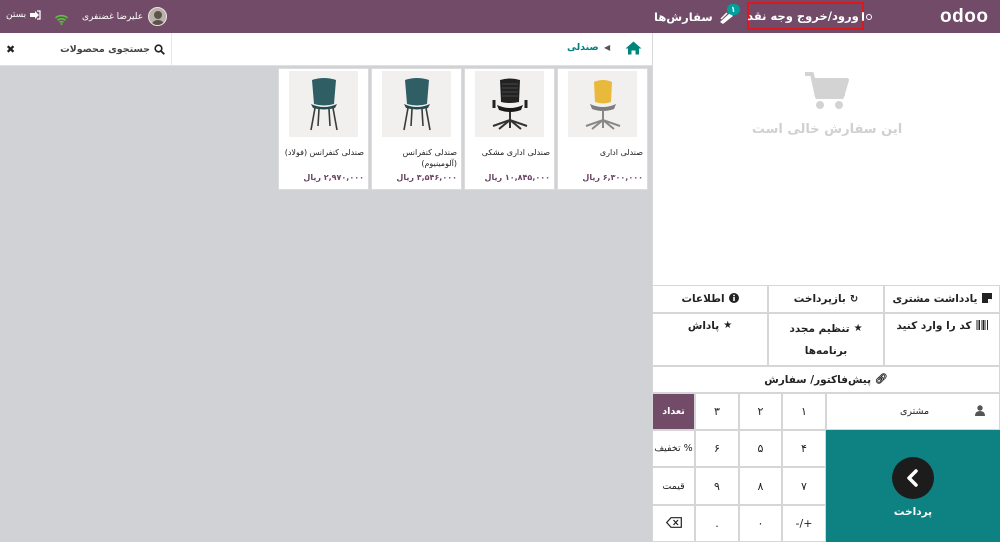 This screenshot has height=542, width=1000. I want to click on quotation-label: پیش‌فاکتور/ سفارش, so click(818, 379).